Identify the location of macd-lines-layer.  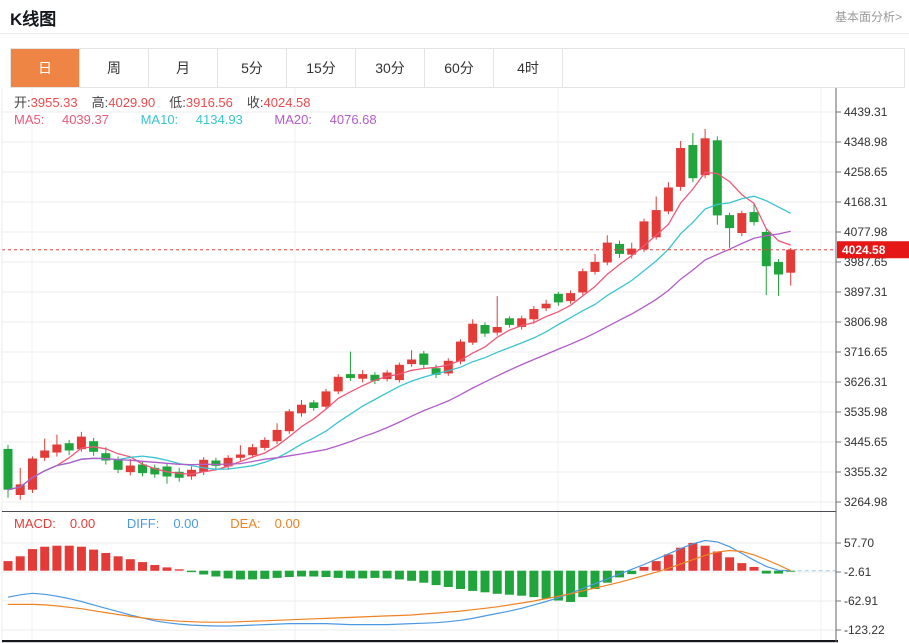
(421, 583).